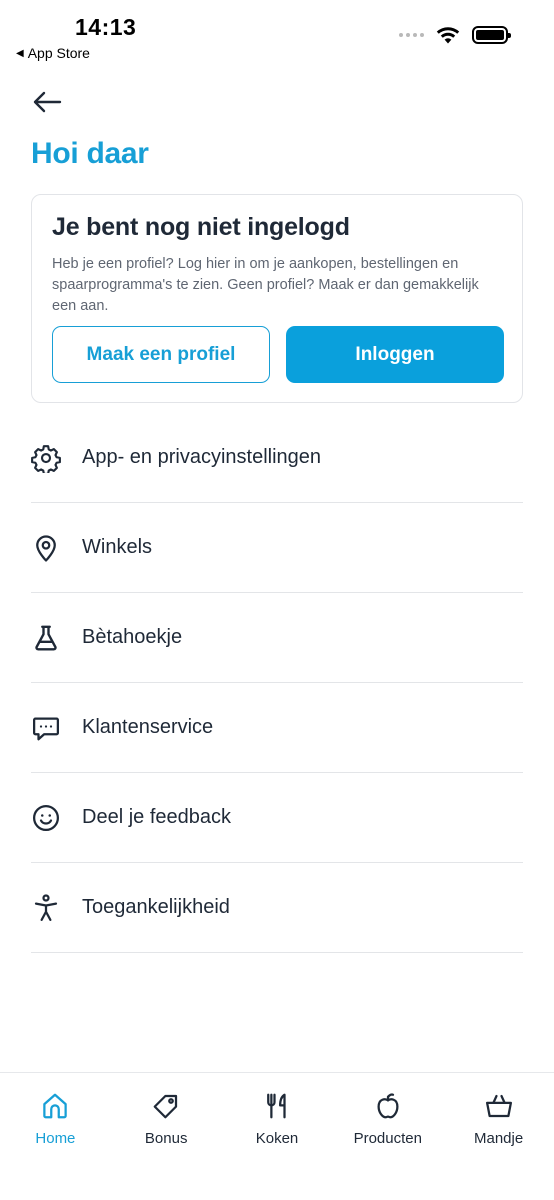  I want to click on home-icon, so click(55, 1106).